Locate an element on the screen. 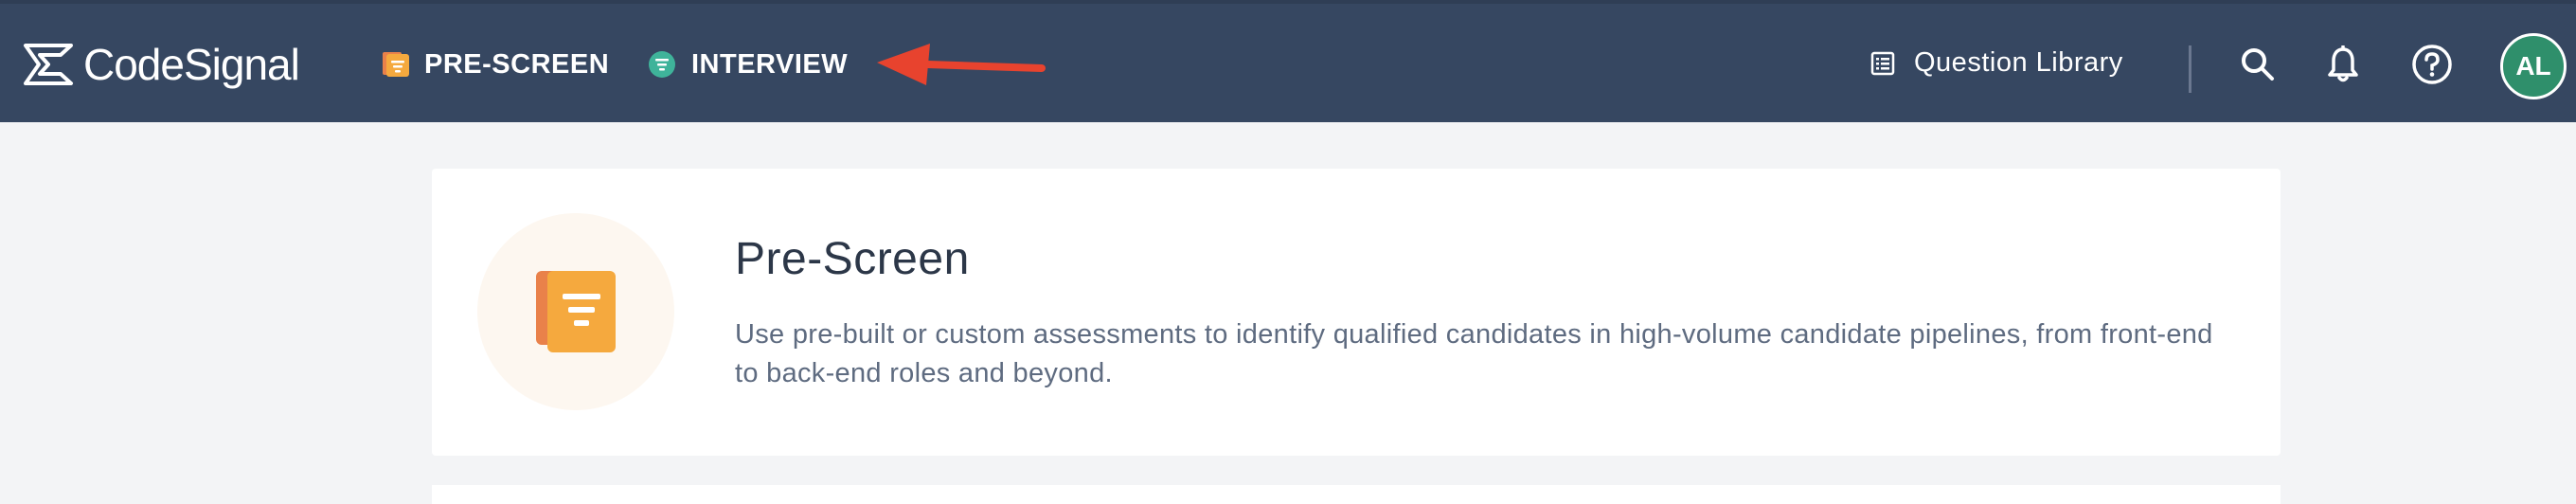 The width and height of the screenshot is (2576, 504). search-button is located at coordinates (2258, 64).